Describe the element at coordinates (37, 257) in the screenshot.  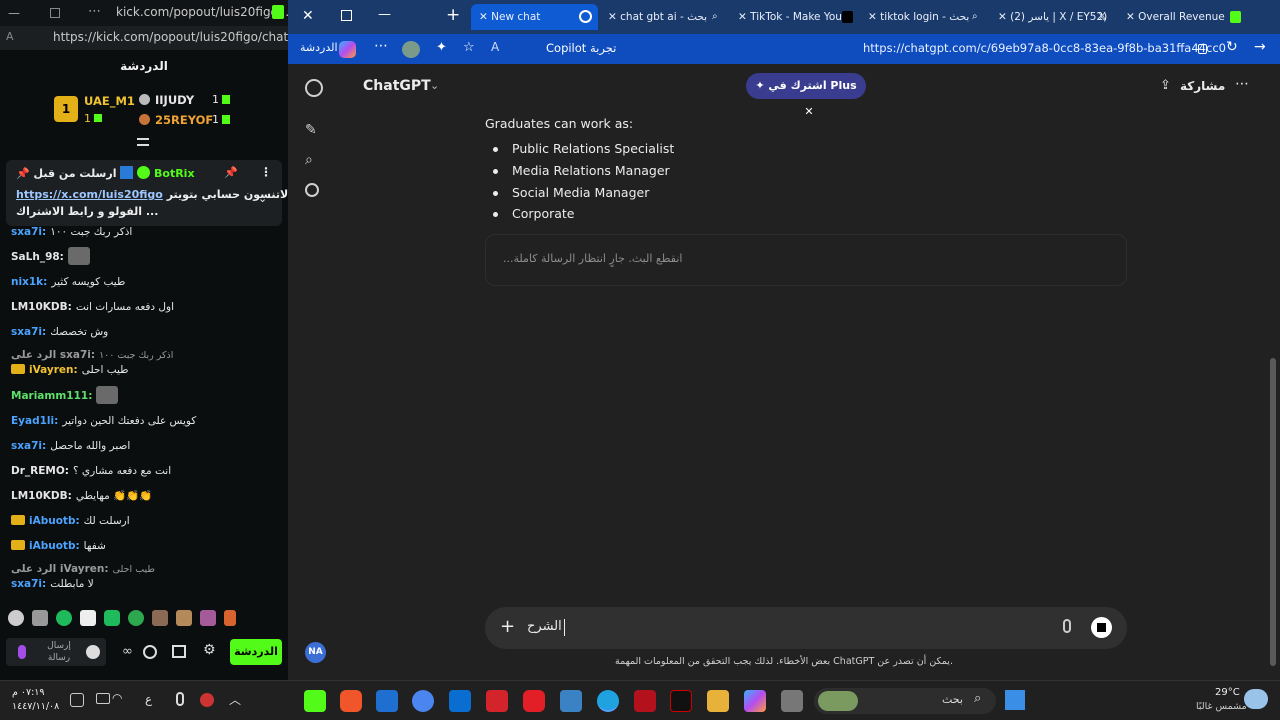
I see `chat-username: SaLh_98:` at that location.